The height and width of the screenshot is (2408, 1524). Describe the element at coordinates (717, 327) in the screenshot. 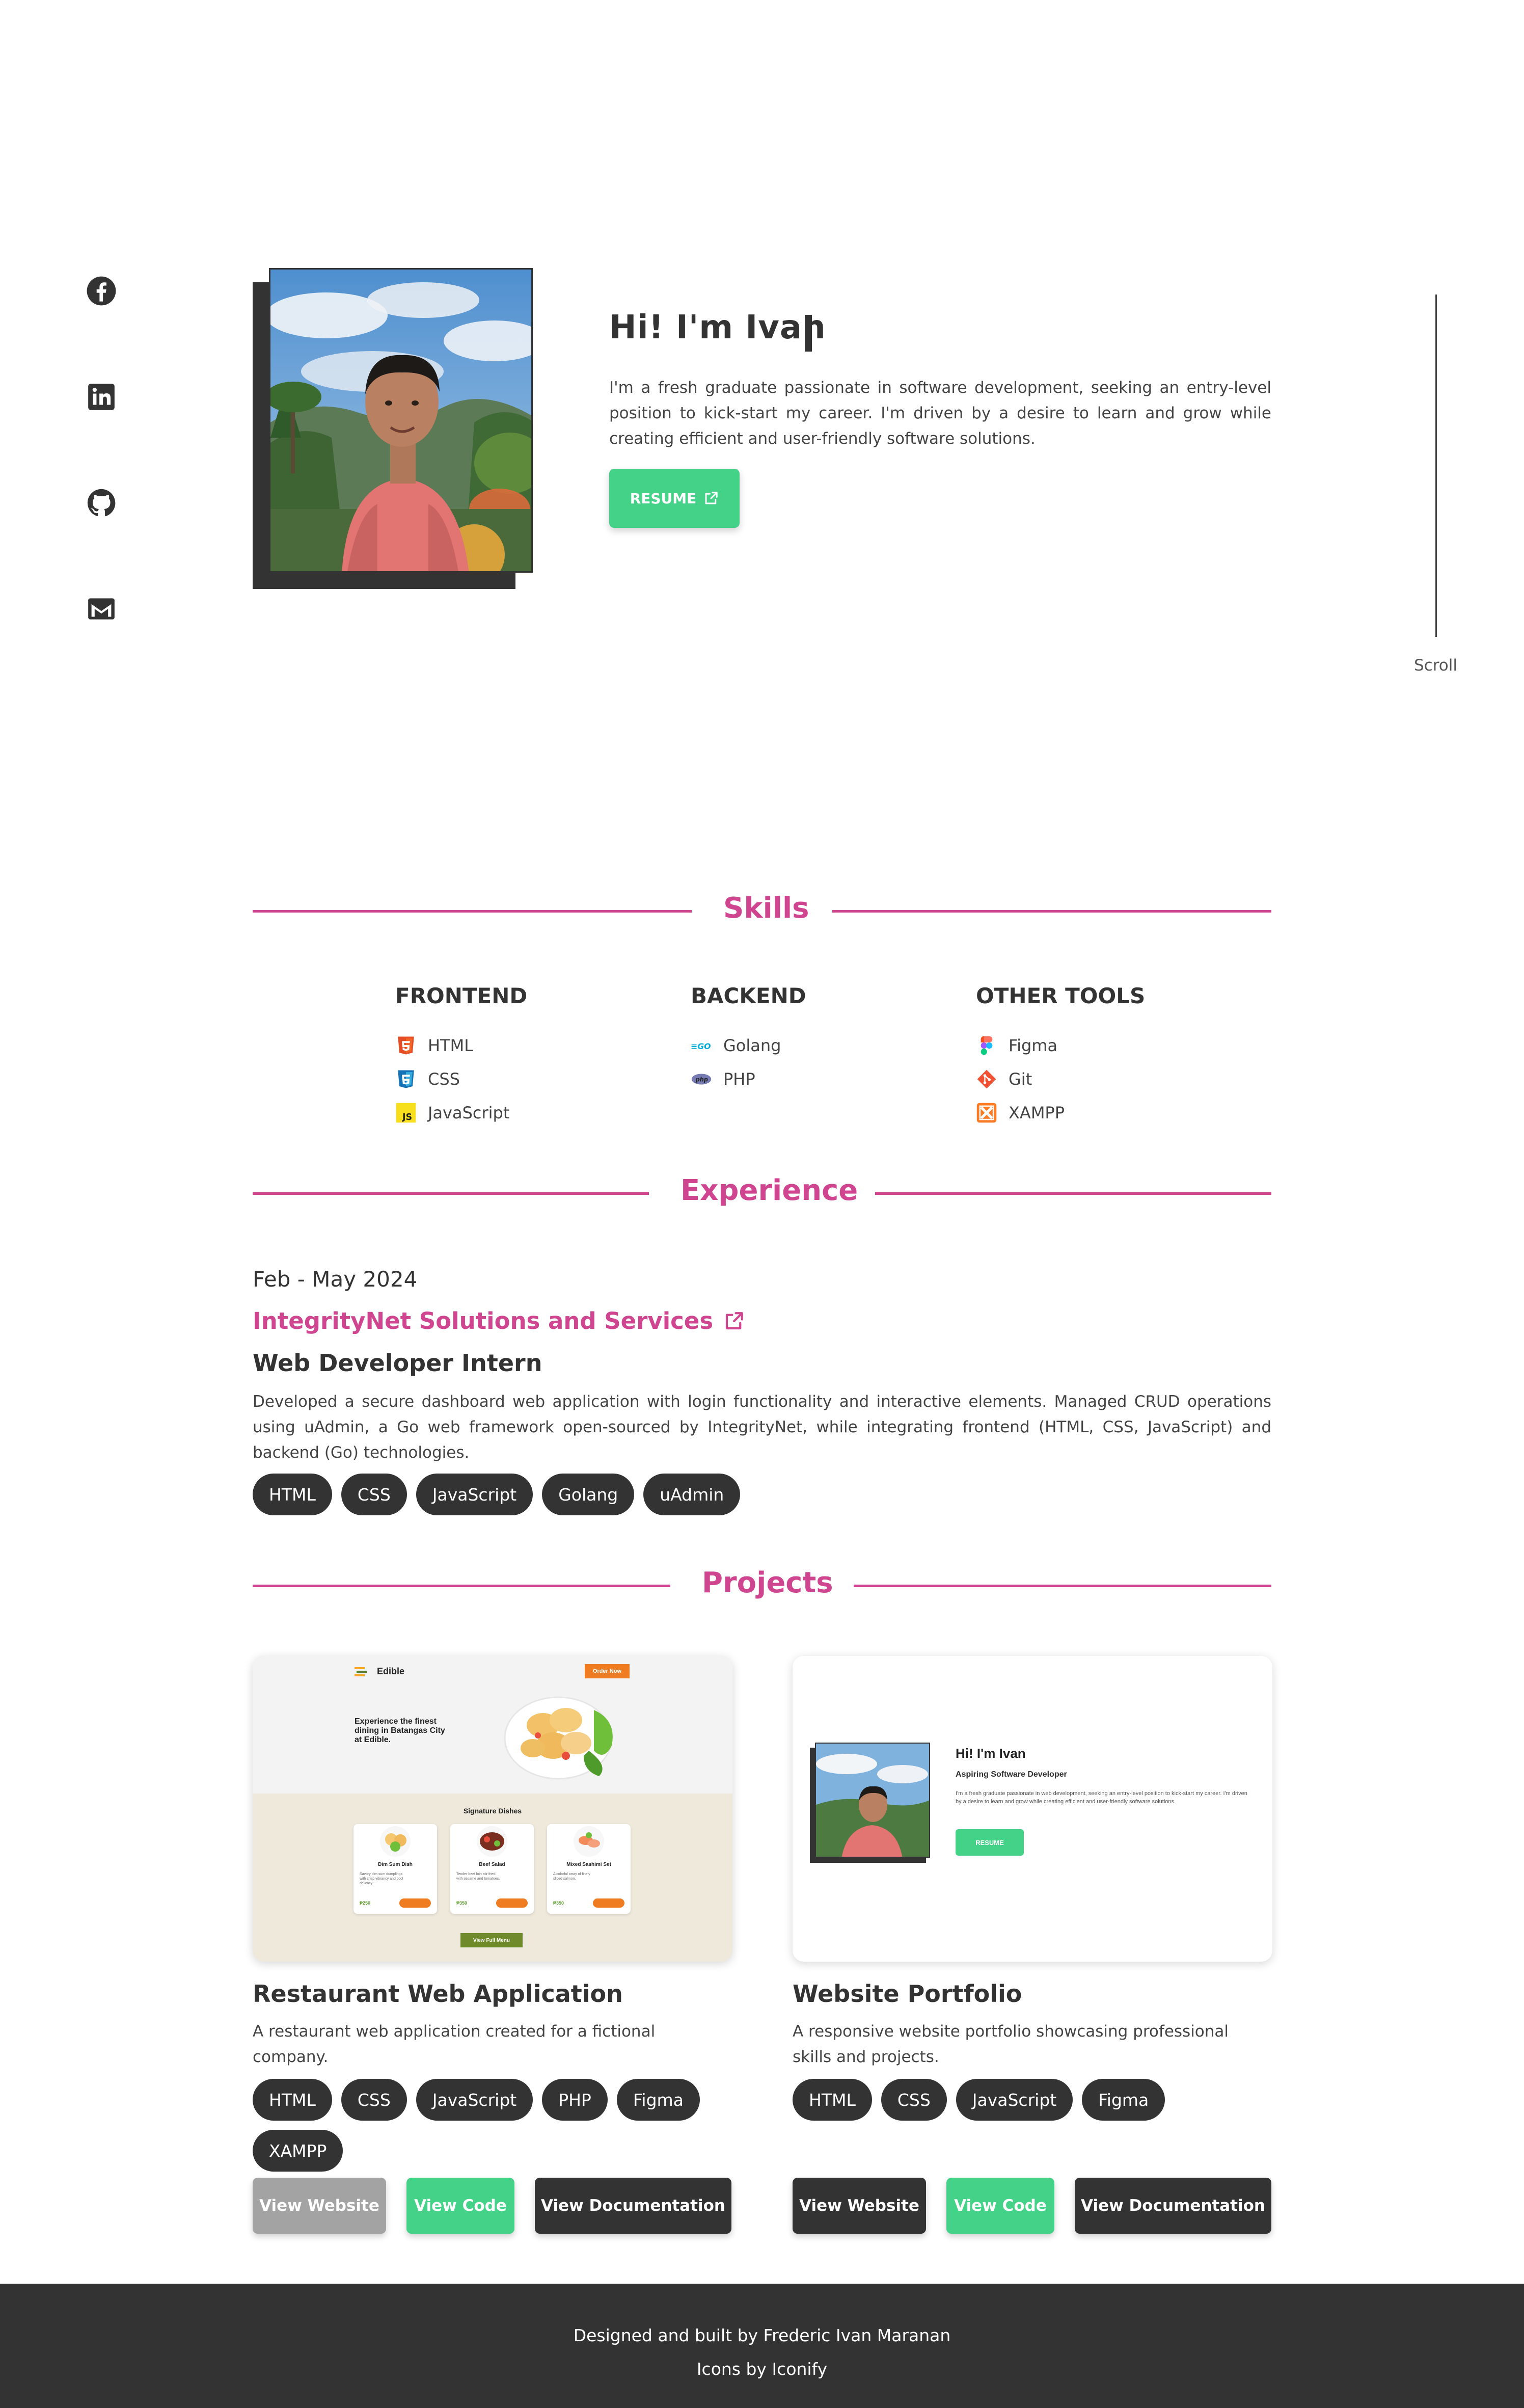

I see `hero-title: Hi! I'm Ivan` at that location.